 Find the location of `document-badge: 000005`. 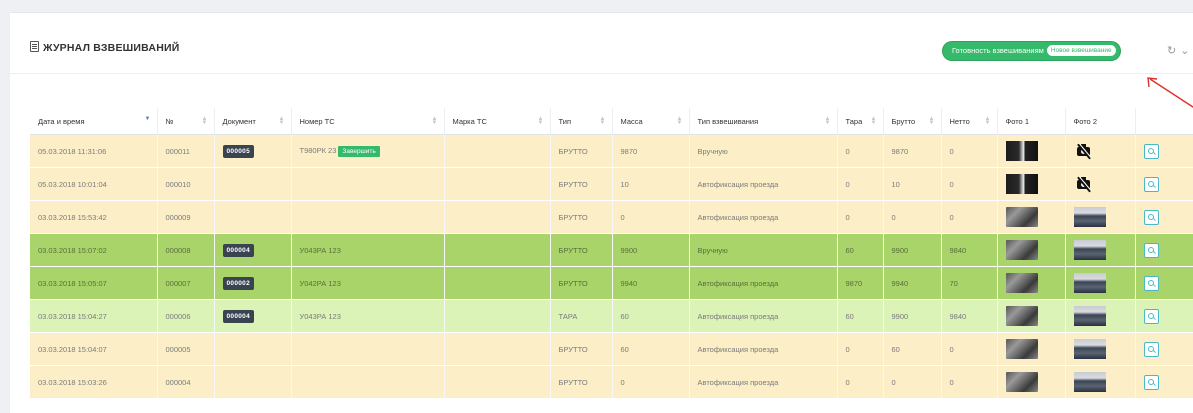

document-badge: 000005 is located at coordinates (238, 151).